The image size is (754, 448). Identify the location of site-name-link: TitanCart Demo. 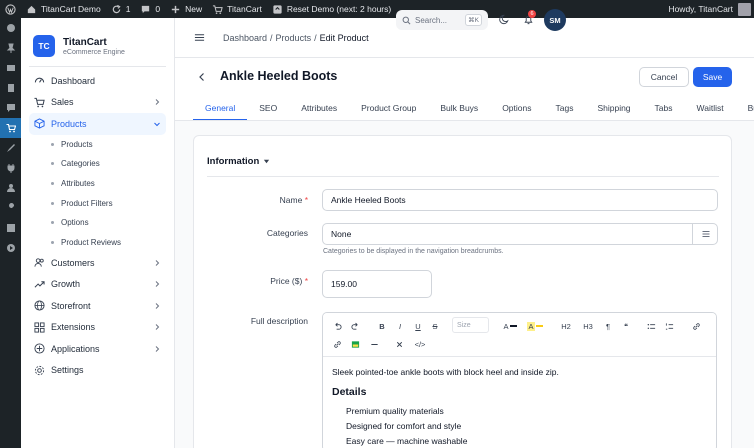
(63, 9).